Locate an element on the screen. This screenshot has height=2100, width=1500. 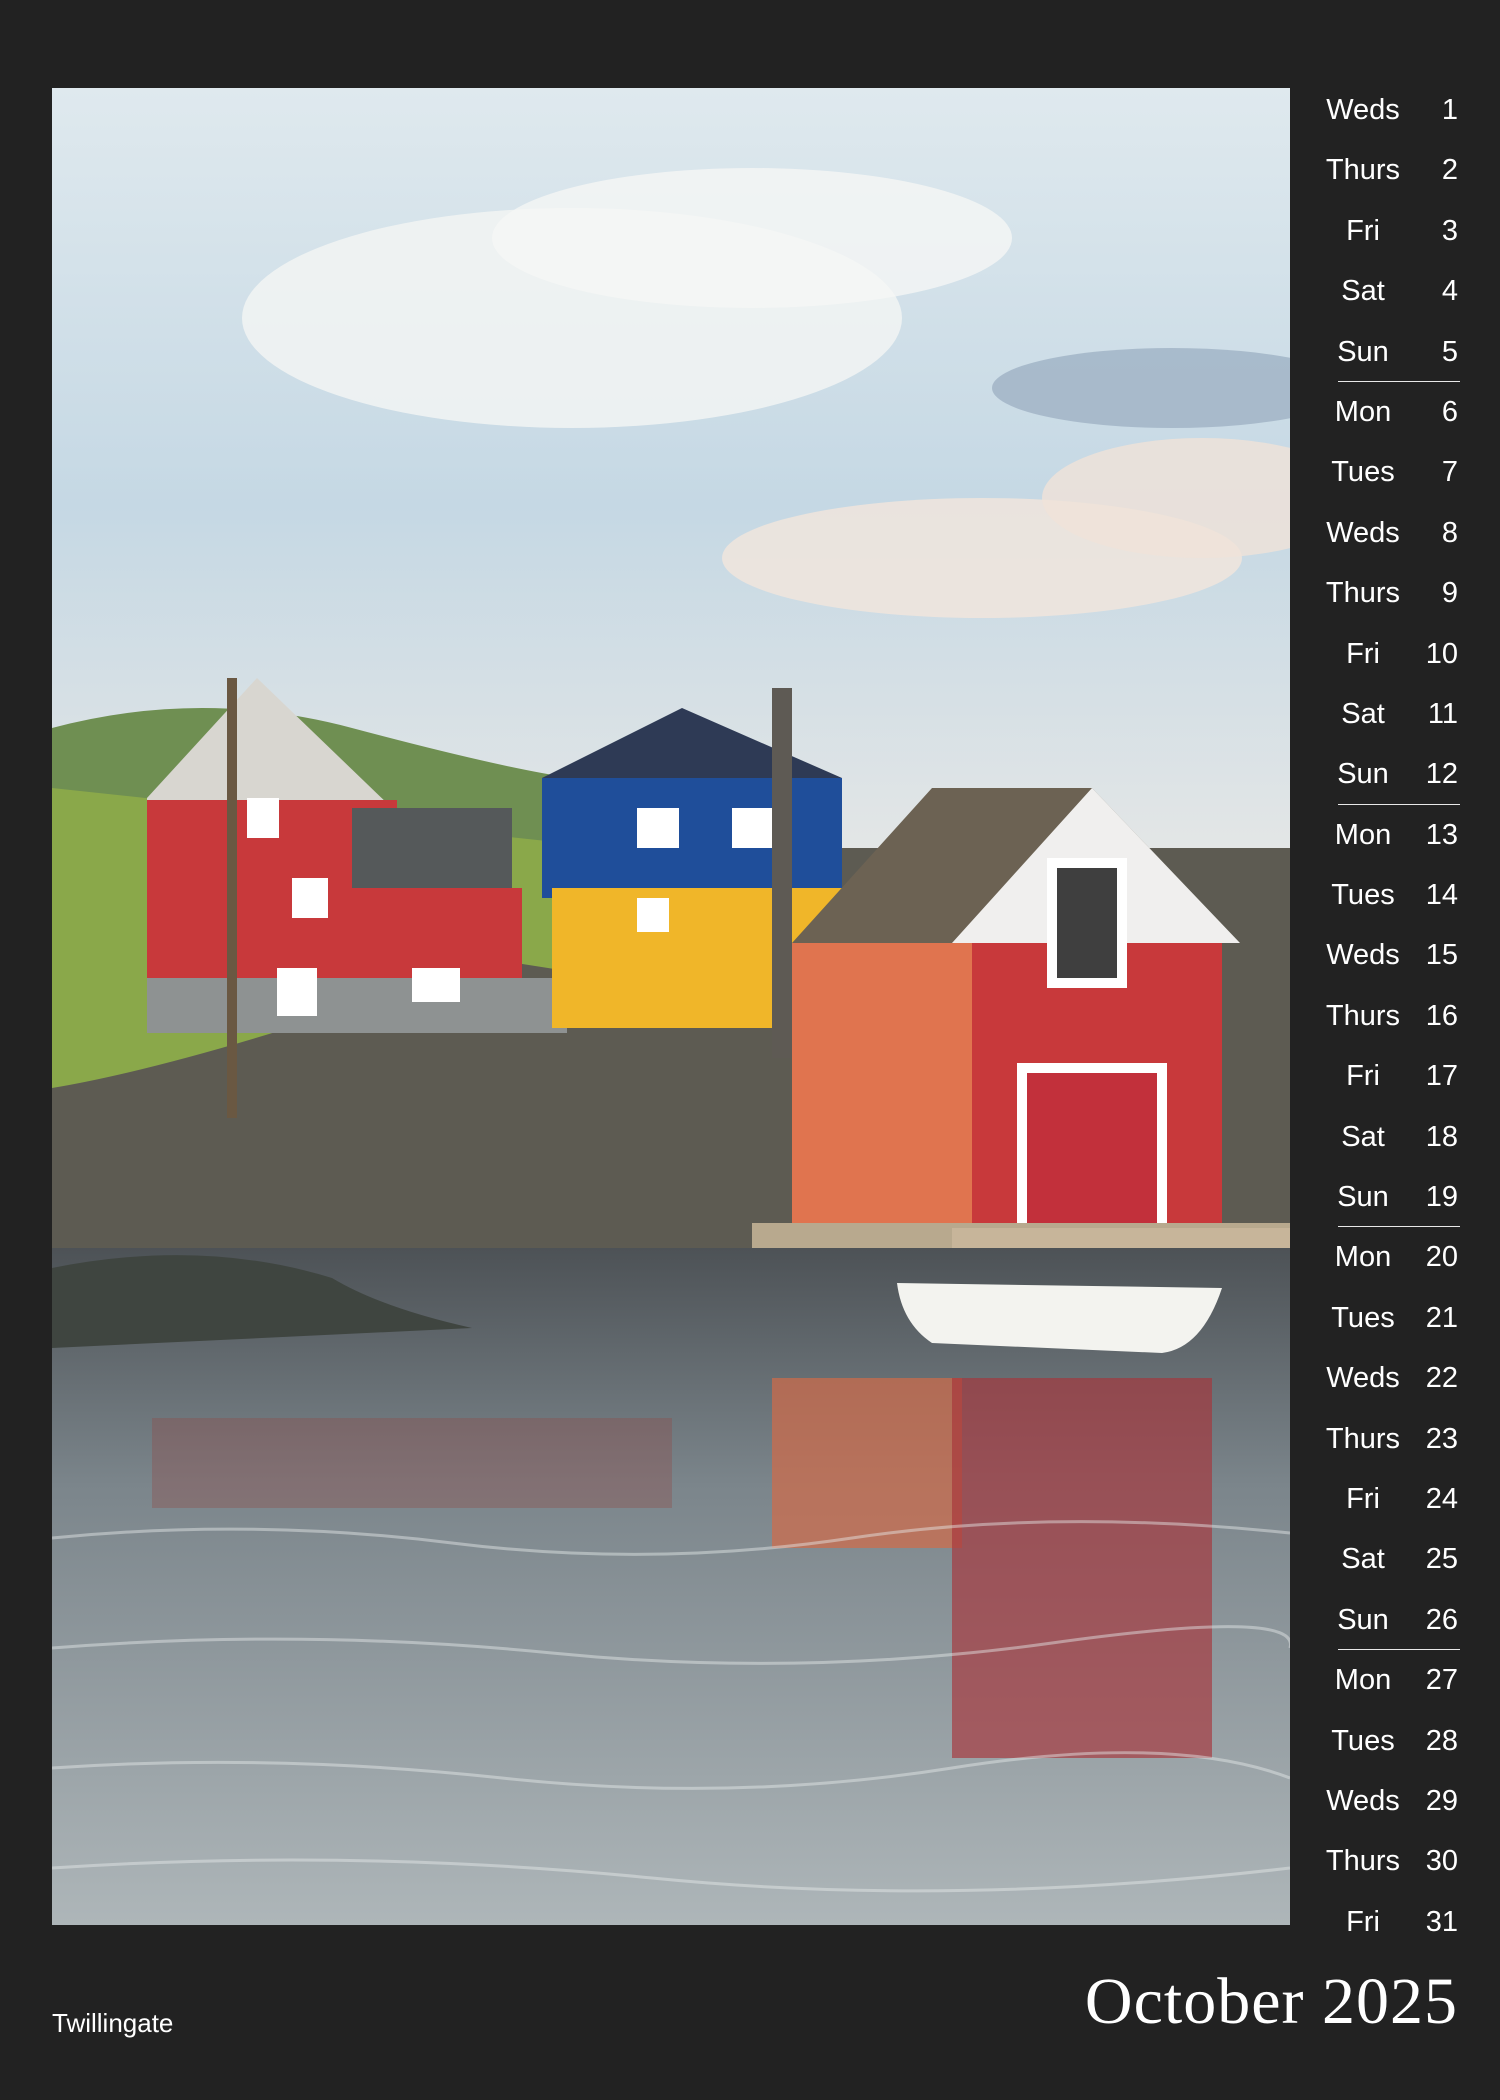
day-row: Sat 25 is located at coordinates (1380, 1559).